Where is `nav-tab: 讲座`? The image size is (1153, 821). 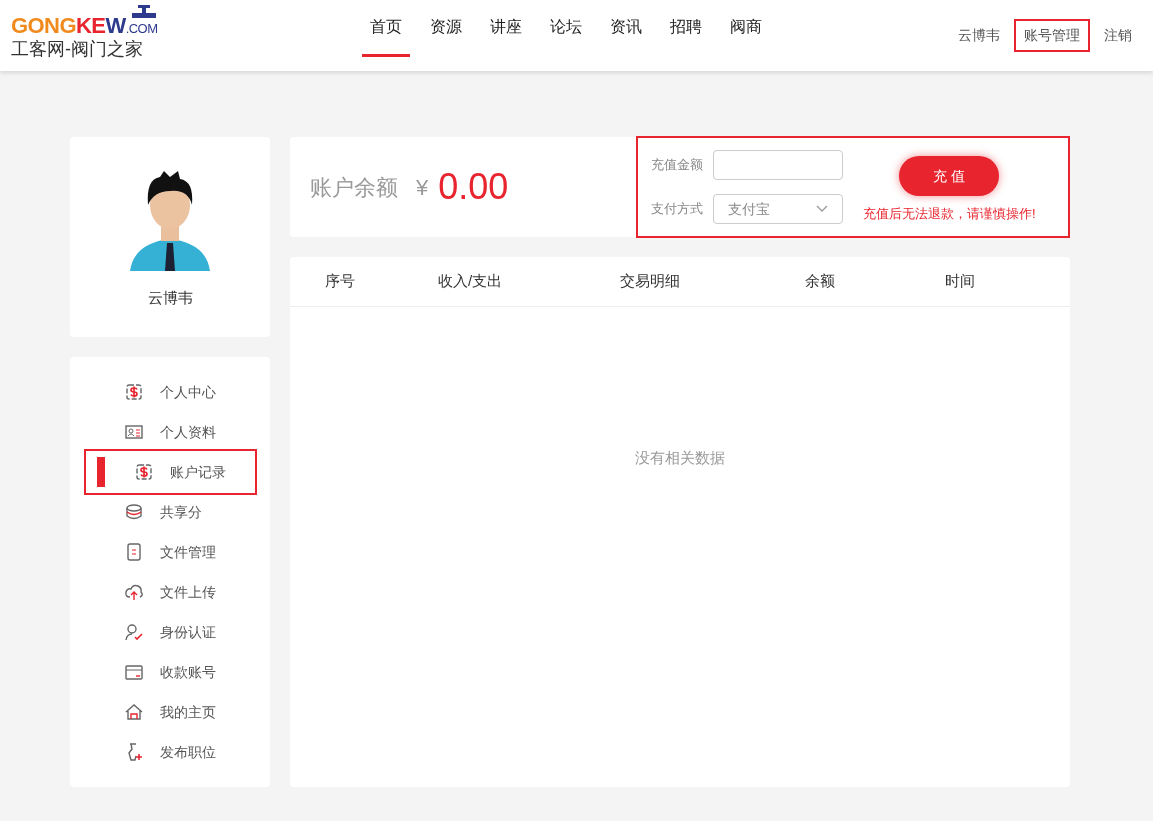 nav-tab: 讲座 is located at coordinates (506, 28).